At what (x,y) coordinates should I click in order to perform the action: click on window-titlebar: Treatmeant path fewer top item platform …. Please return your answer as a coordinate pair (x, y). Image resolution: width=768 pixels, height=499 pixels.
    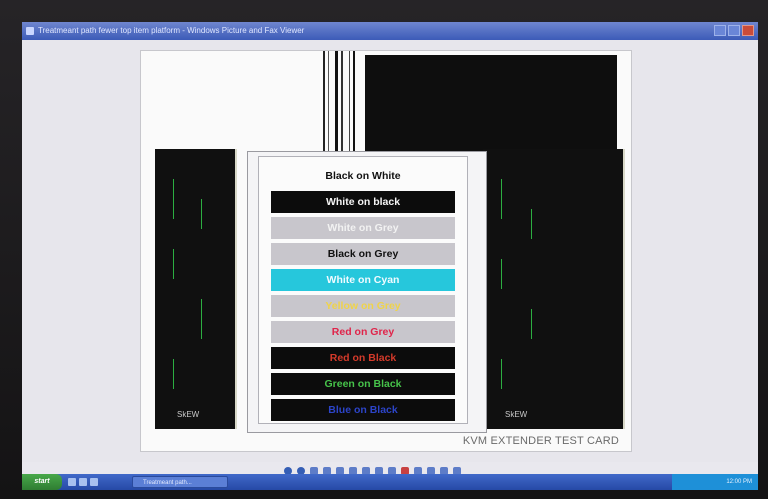
    Looking at the image, I should click on (390, 31).